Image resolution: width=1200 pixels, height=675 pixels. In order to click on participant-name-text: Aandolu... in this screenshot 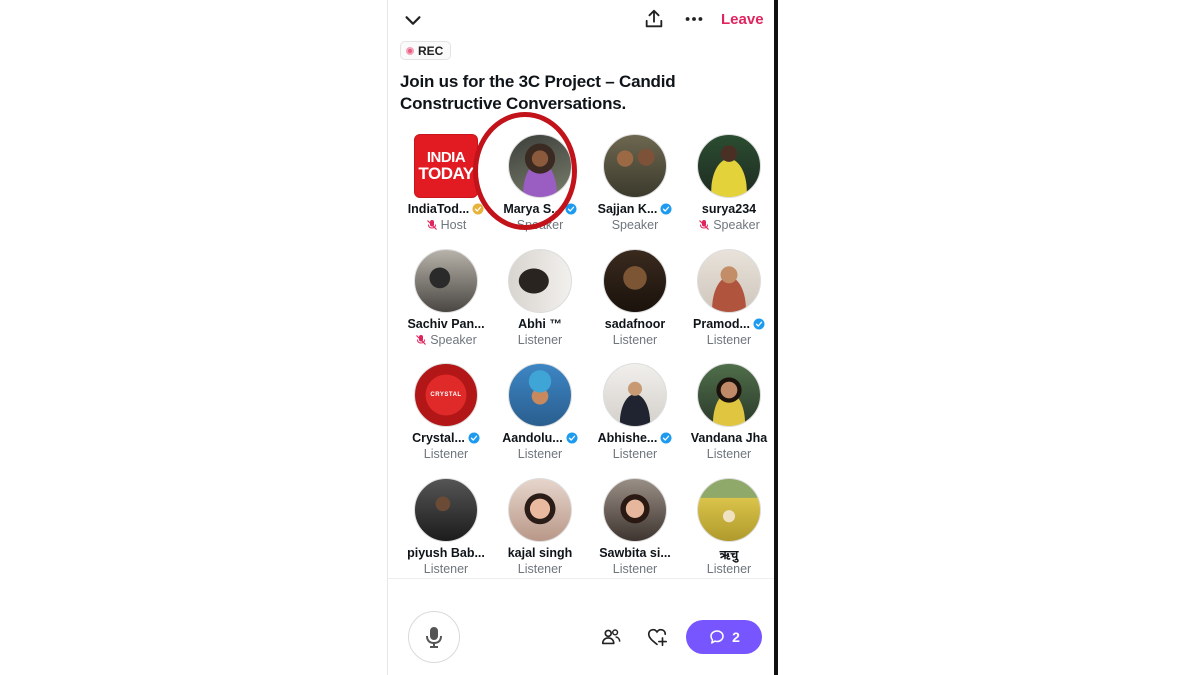, I will do `click(532, 438)`.